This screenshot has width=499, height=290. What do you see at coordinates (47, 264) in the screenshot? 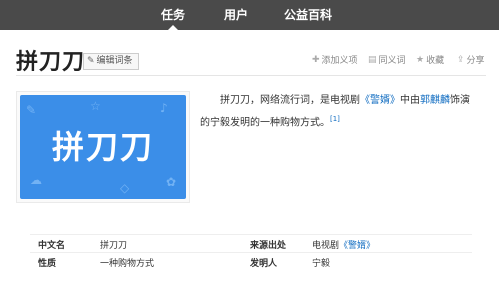
I see `info-label-nature: 性质` at bounding box center [47, 264].